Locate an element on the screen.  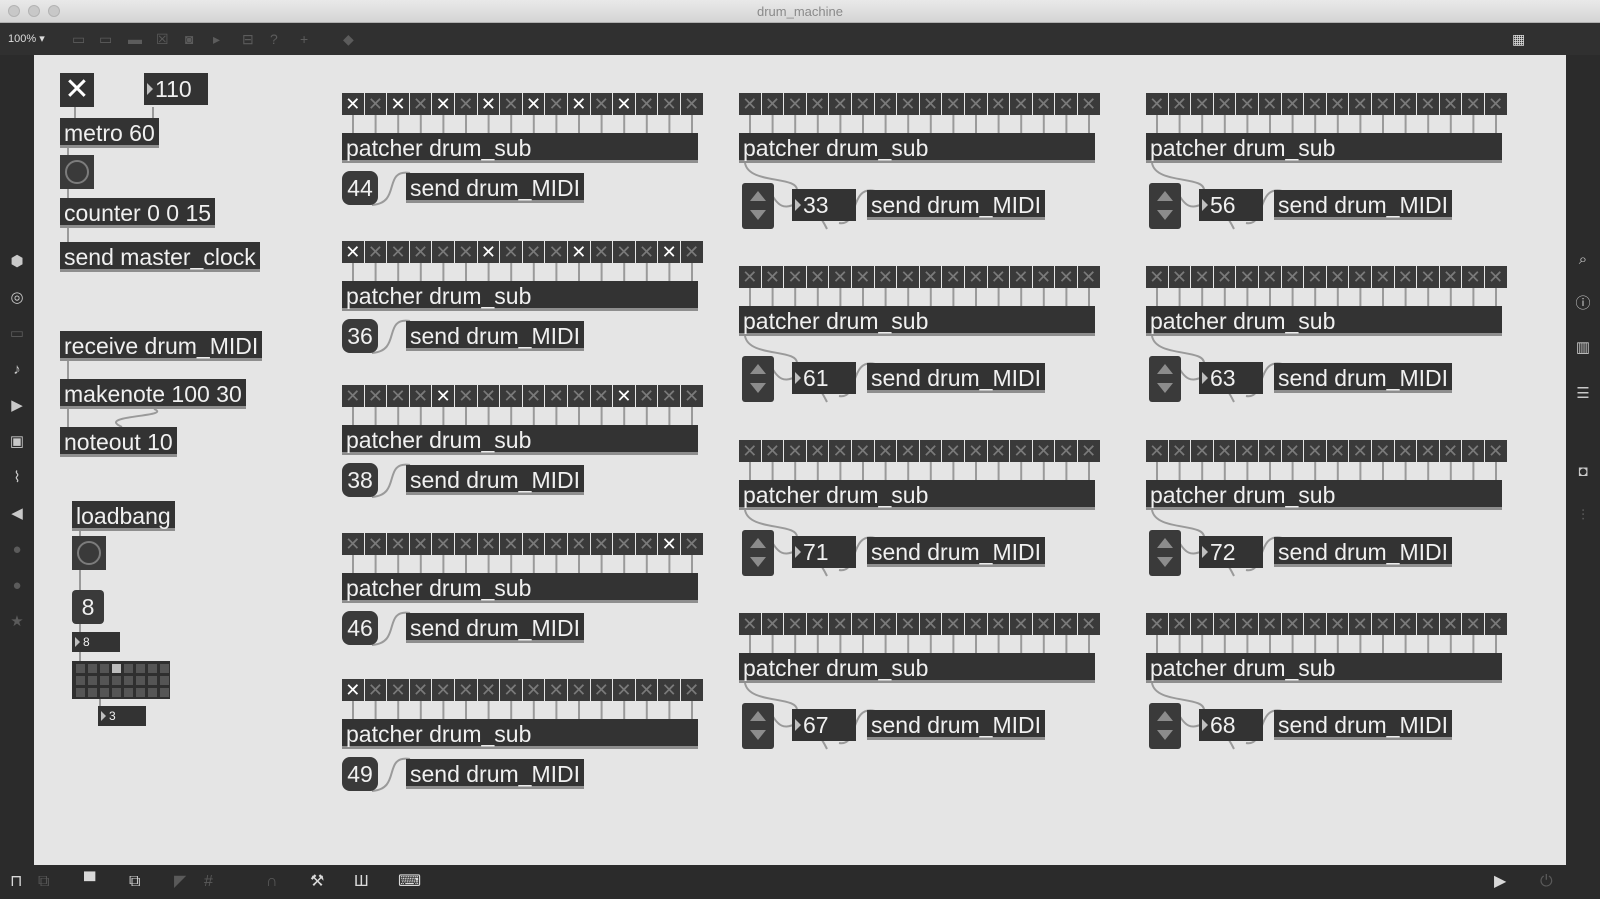
object-icon: ▭ is located at coordinates (105, 39).